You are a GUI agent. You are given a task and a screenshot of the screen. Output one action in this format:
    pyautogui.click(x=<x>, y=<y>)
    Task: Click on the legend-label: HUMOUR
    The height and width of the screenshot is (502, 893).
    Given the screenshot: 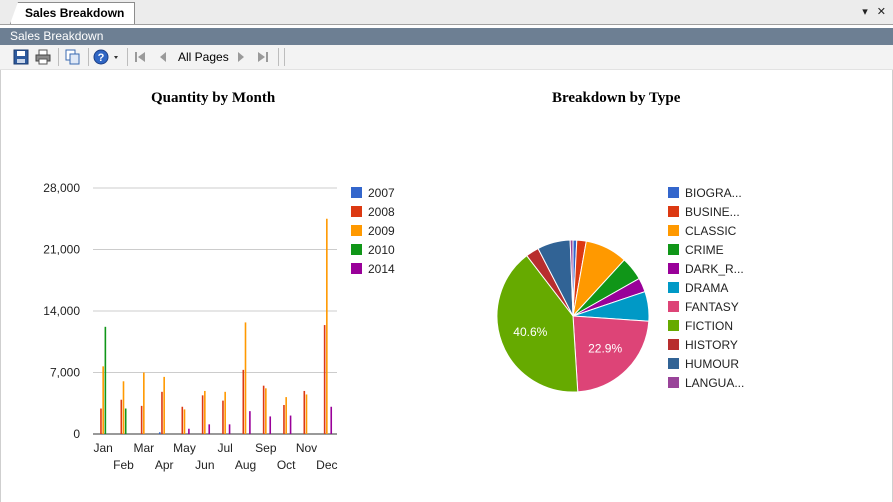 What is the action you would take?
    pyautogui.click(x=712, y=364)
    